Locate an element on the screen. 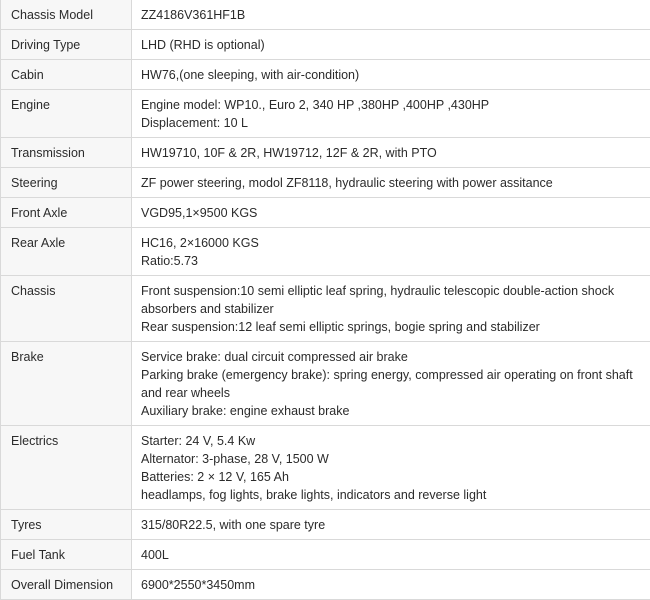 The width and height of the screenshot is (650, 600). spec-value: HC16, 2×16000 KGSRatio:5.73 is located at coordinates (391, 252).